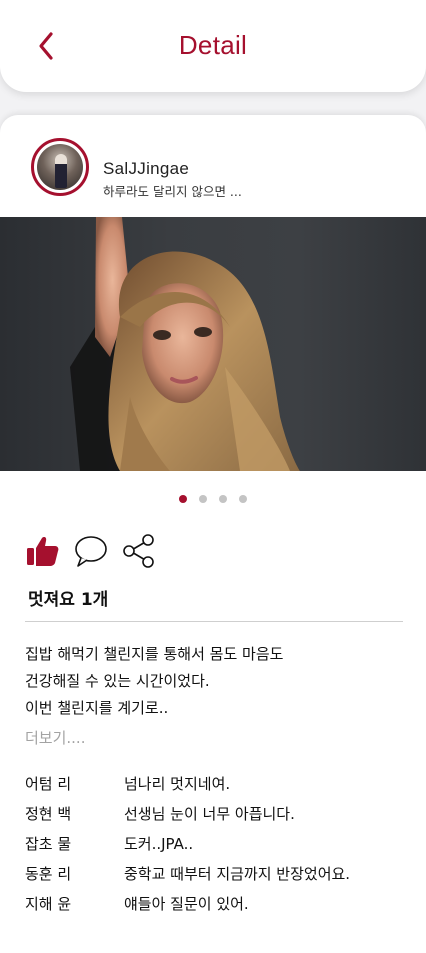 The height and width of the screenshot is (953, 426). Describe the element at coordinates (177, 784) in the screenshot. I see `comment-text: 넘나리 멋지네여.` at that location.